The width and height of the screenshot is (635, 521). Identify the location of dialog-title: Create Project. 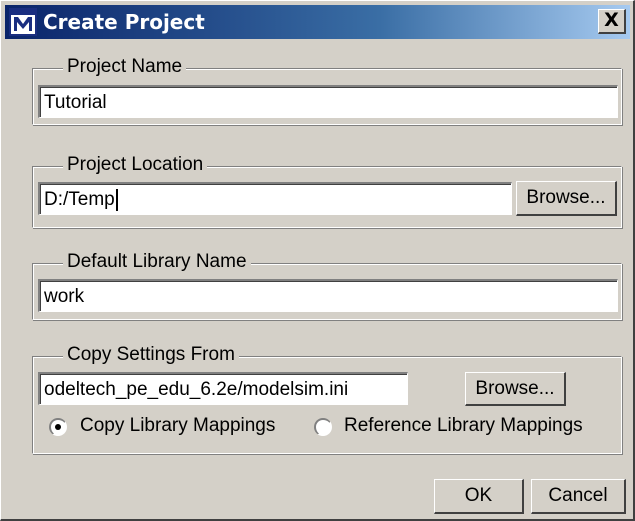
(124, 22).